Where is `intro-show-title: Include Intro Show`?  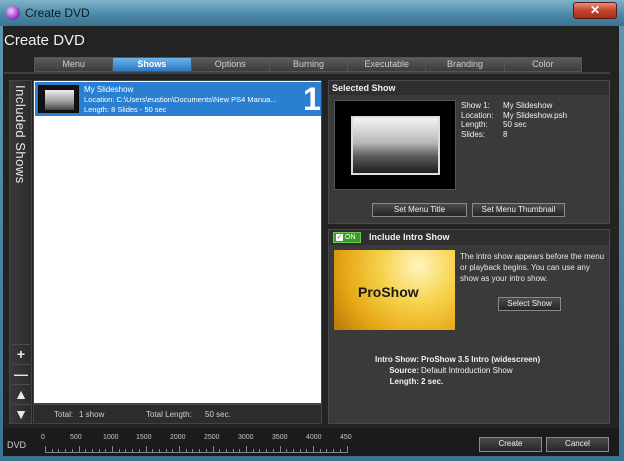
intro-show-title: Include Intro Show is located at coordinates (409, 237).